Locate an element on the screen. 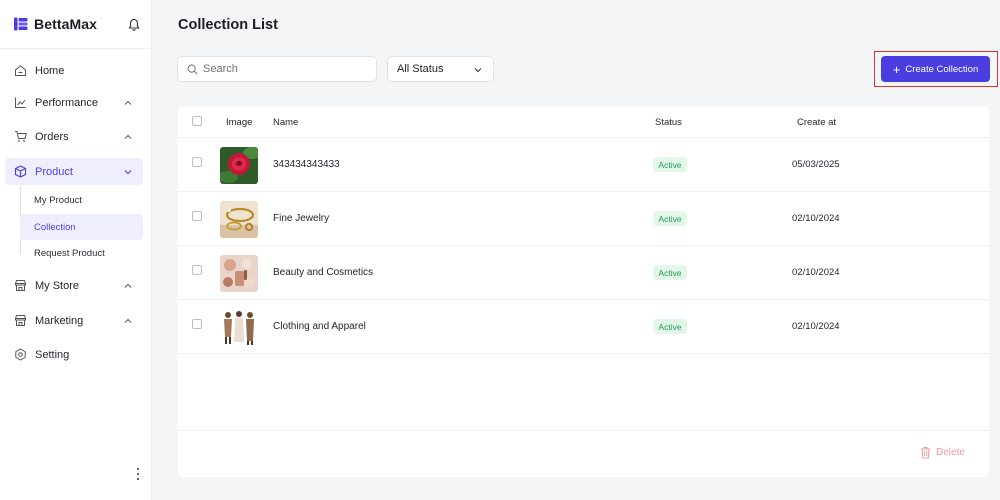 The width and height of the screenshot is (1000, 500). sidebar-item-product: Product is located at coordinates (74, 171).